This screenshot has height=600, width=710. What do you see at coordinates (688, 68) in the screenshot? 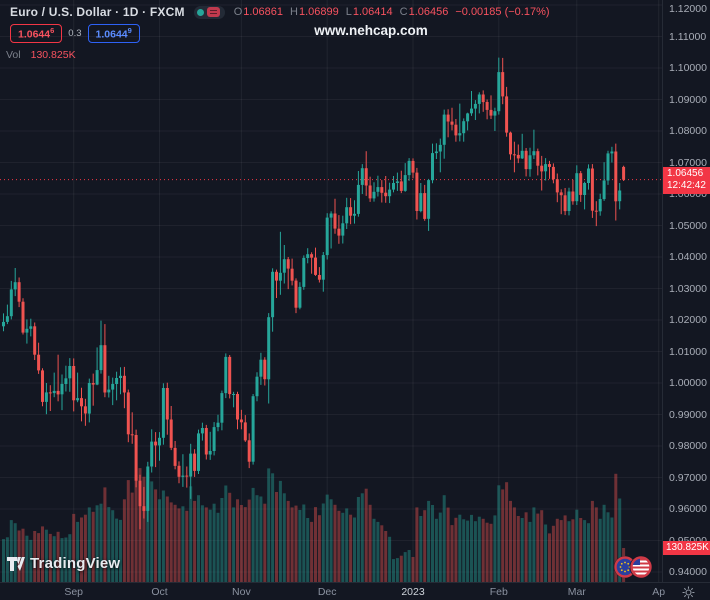
I see `price-axis-label: 1.10000` at bounding box center [688, 68].